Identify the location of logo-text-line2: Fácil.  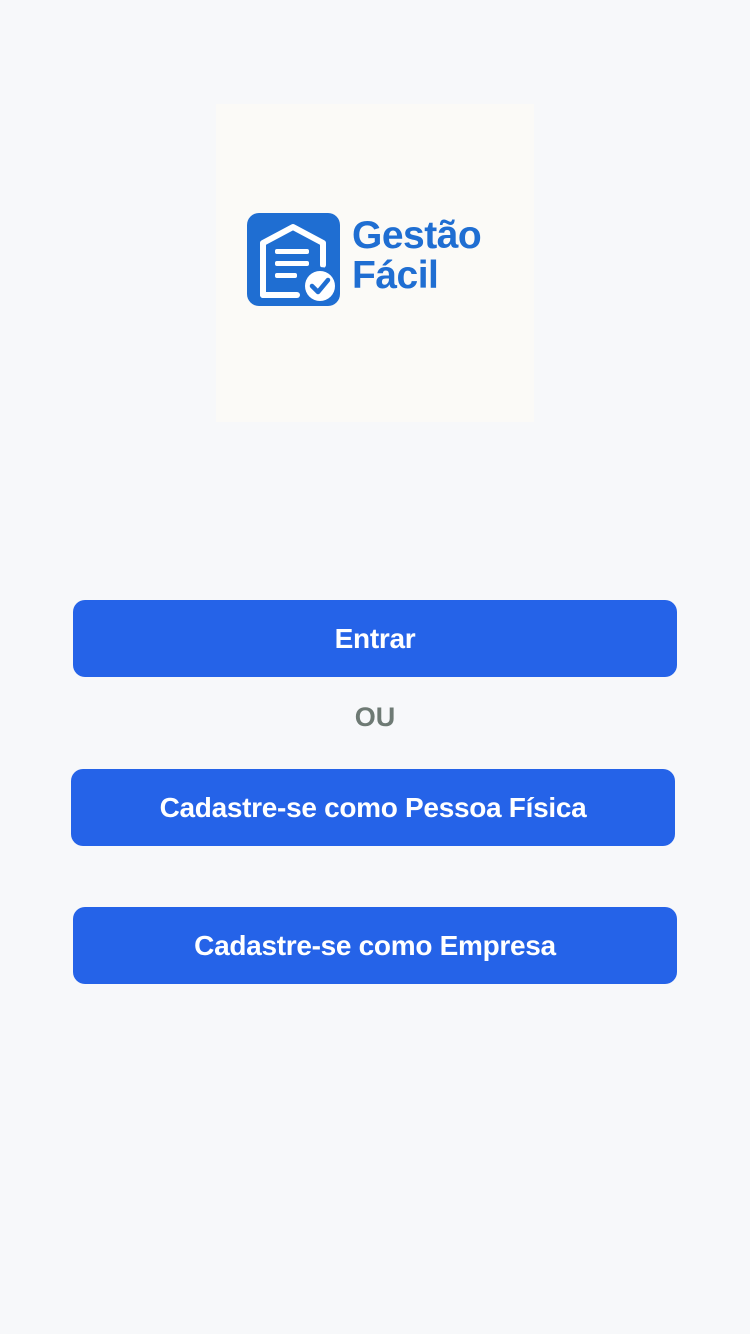
(395, 275).